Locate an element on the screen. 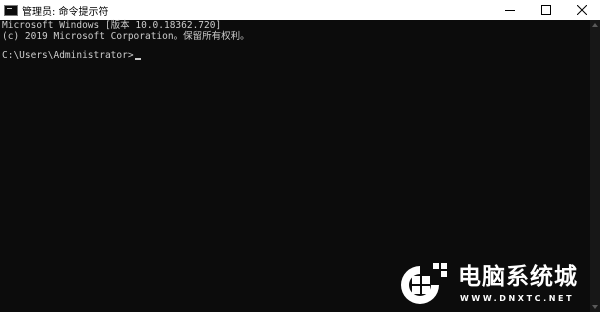 The height and width of the screenshot is (312, 600). text-cursor is located at coordinates (137, 59).